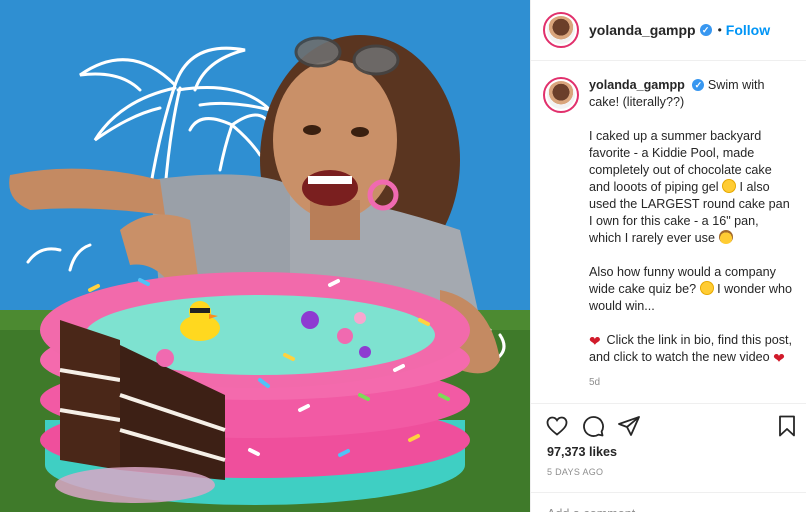  I want to click on caption-username: yolanda_gampp, so click(637, 85).